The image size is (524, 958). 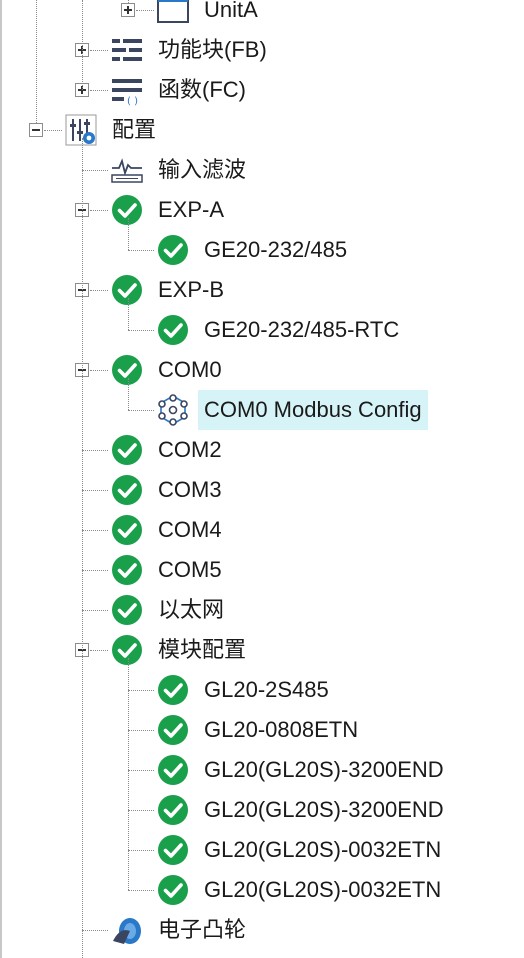 What do you see at coordinates (262, 50) in the screenshot?
I see `tree-node: 功能块(FB)` at bounding box center [262, 50].